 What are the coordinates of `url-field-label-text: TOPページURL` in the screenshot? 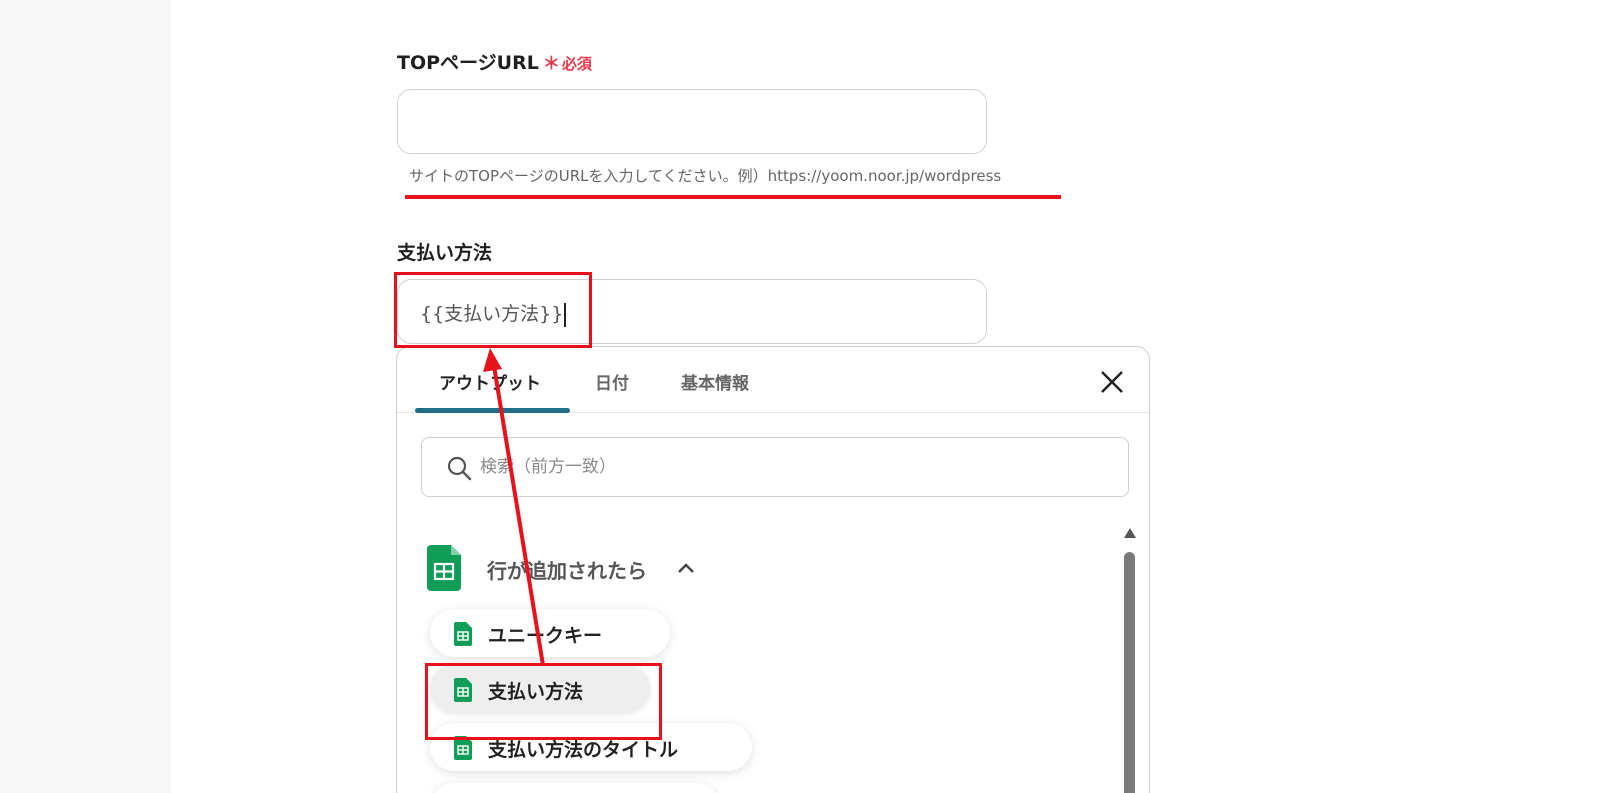 It's located at (468, 63).